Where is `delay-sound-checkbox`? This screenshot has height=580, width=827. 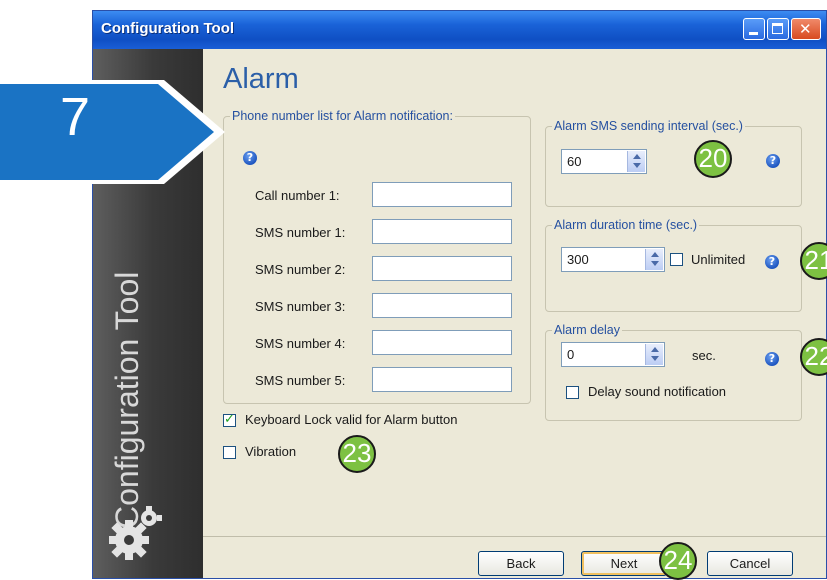
delay-sound-checkbox is located at coordinates (572, 392).